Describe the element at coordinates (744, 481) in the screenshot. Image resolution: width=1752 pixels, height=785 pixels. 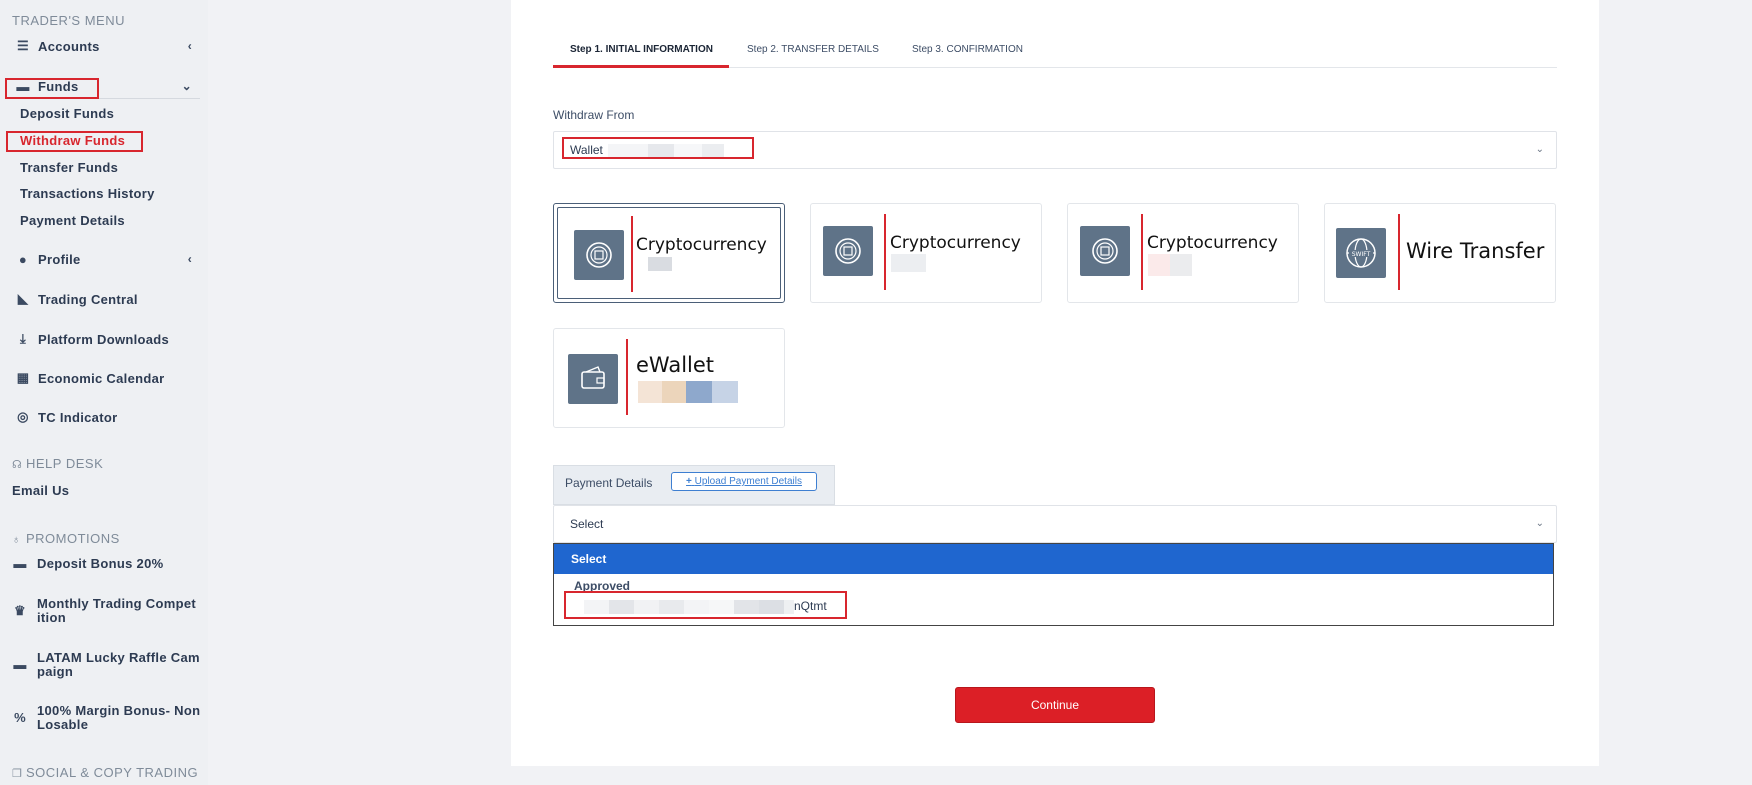
I see `upload-payment-details-button: + Upload Payment Details` at that location.